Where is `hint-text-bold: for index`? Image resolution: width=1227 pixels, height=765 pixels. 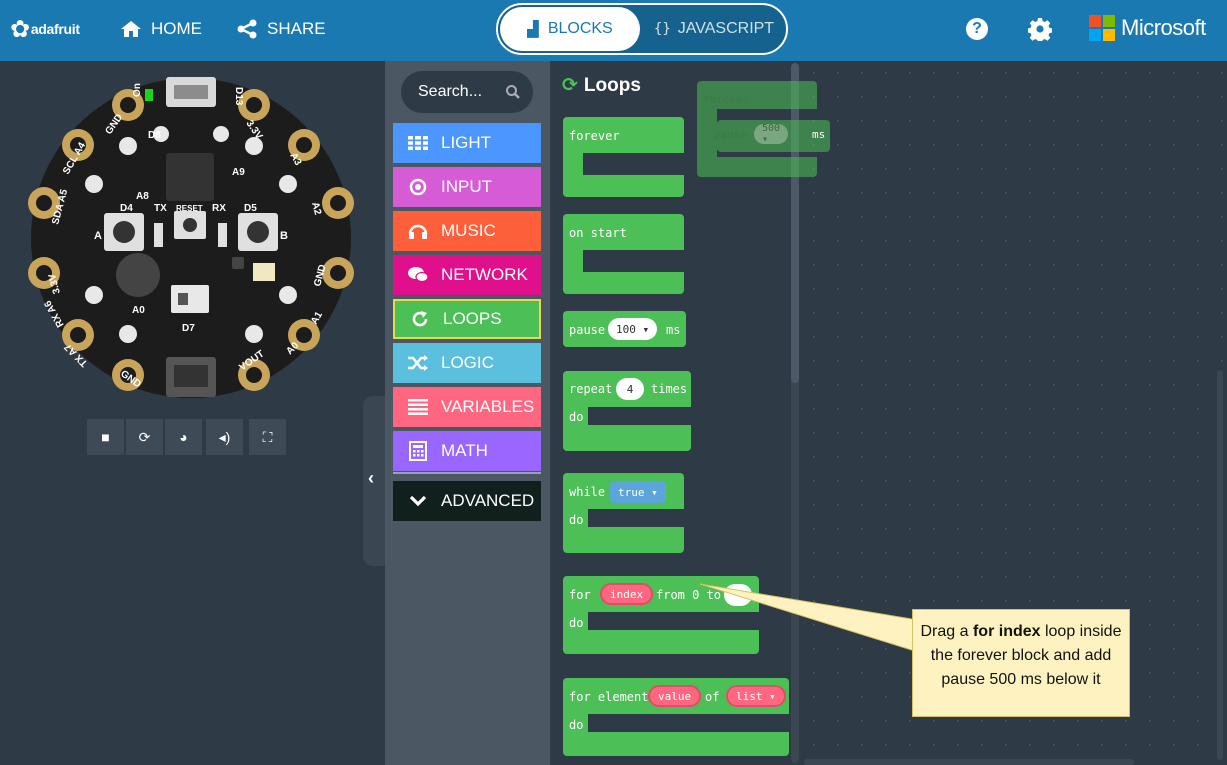 hint-text-bold: for index is located at coordinates (1006, 631).